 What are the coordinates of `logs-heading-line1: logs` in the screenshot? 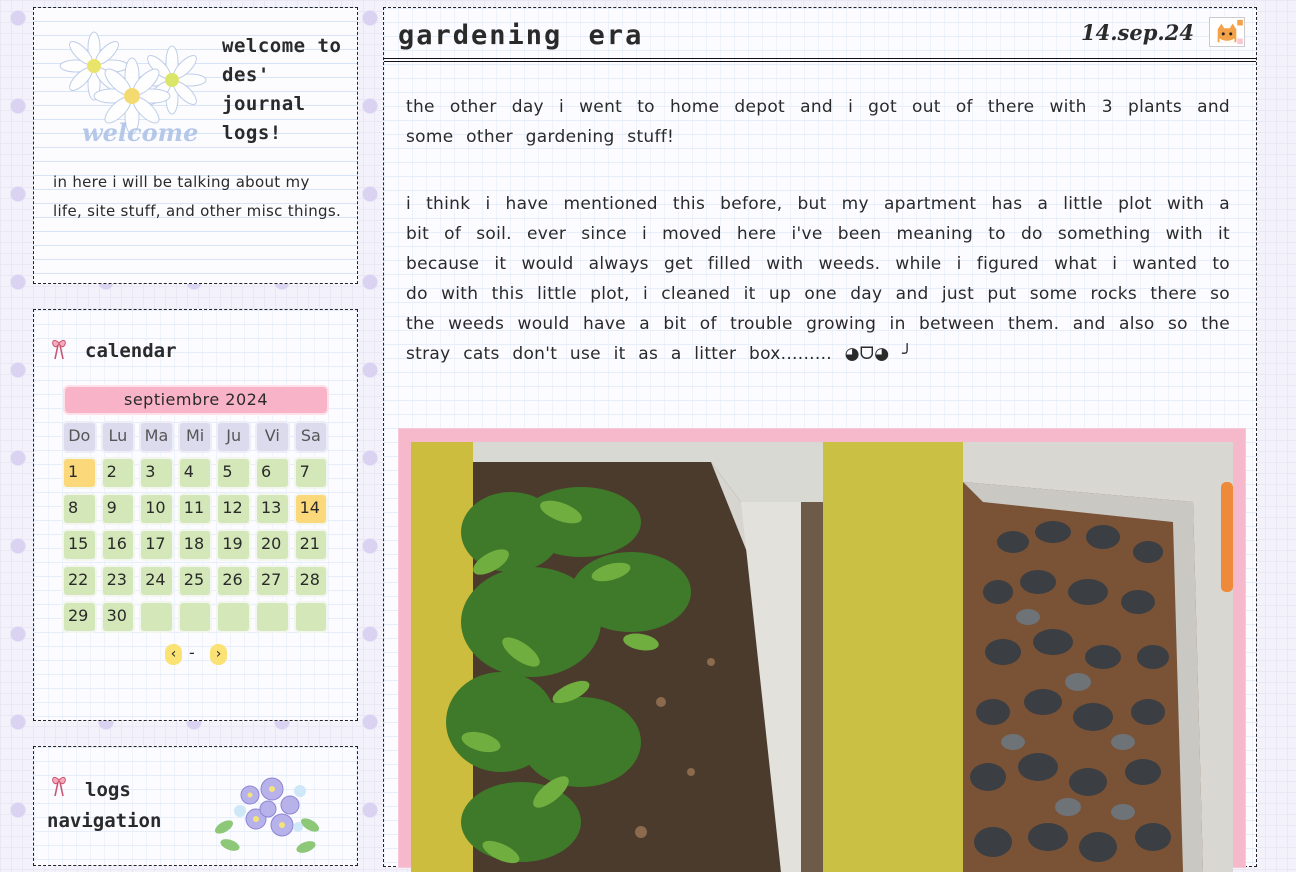 It's located at (108, 790).